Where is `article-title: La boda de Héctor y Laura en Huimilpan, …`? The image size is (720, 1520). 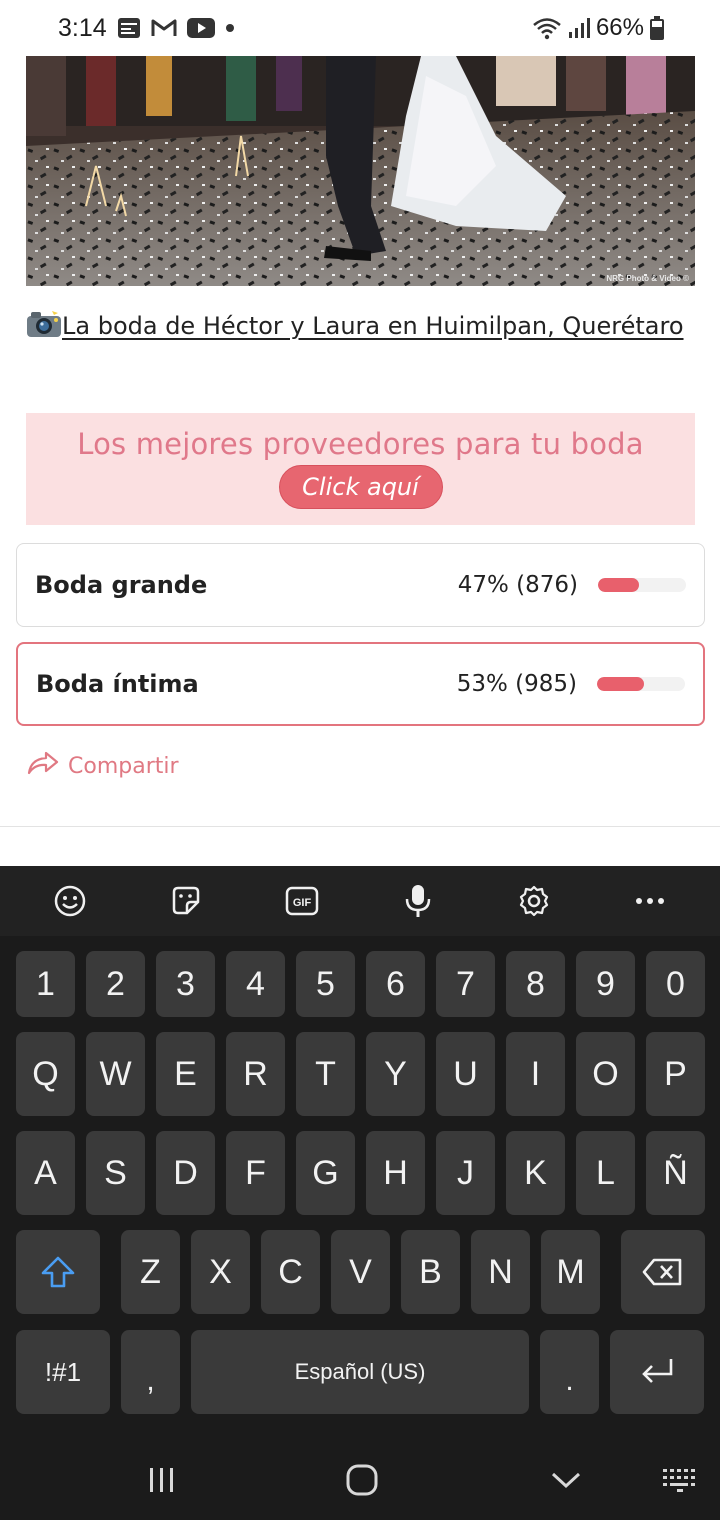
article-title: La boda de Héctor y Laura en Huimilpan, … is located at coordinates (373, 326).